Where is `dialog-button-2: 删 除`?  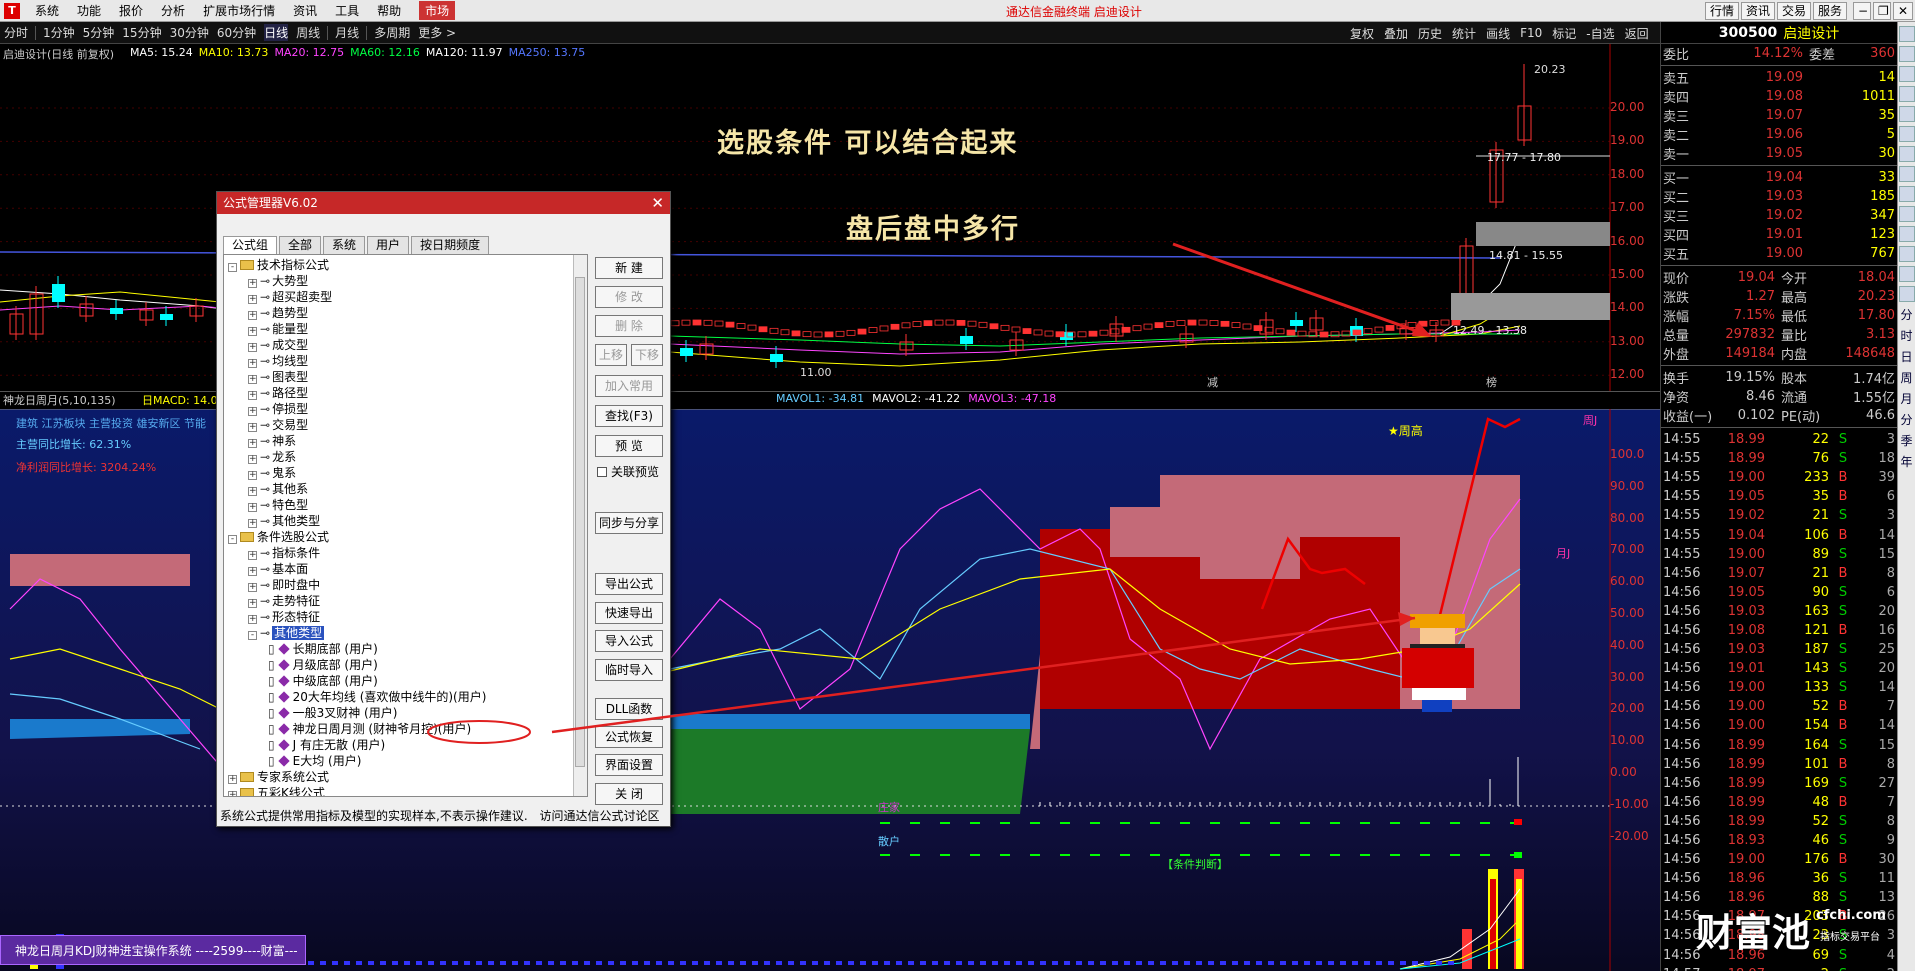
dialog-button-2: 删 除 is located at coordinates (629, 326).